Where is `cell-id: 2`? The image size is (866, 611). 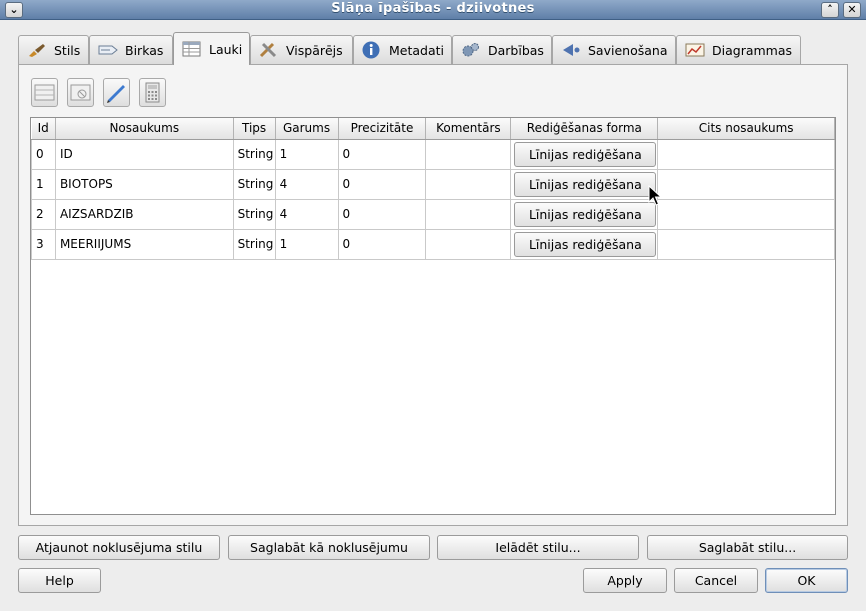 cell-id: 2 is located at coordinates (43, 214).